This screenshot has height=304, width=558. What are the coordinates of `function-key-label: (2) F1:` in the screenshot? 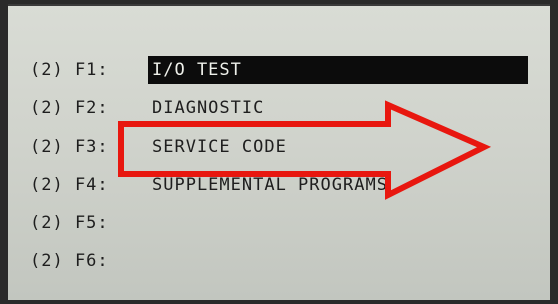 It's located at (69, 70).